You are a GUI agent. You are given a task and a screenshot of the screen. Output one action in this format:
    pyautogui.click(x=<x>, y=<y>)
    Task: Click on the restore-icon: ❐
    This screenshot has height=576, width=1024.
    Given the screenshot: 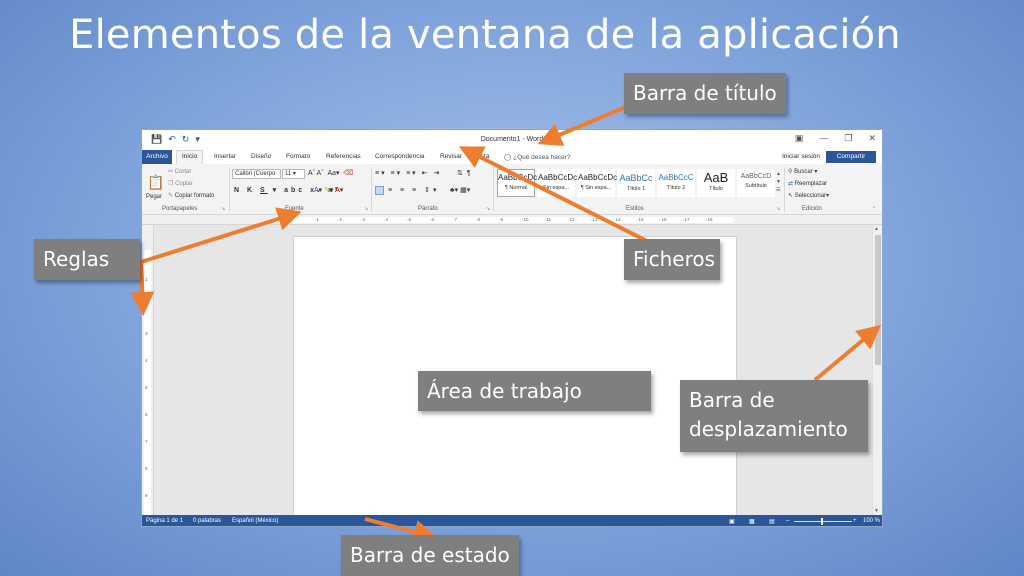 What is the action you would take?
    pyautogui.click(x=848, y=138)
    